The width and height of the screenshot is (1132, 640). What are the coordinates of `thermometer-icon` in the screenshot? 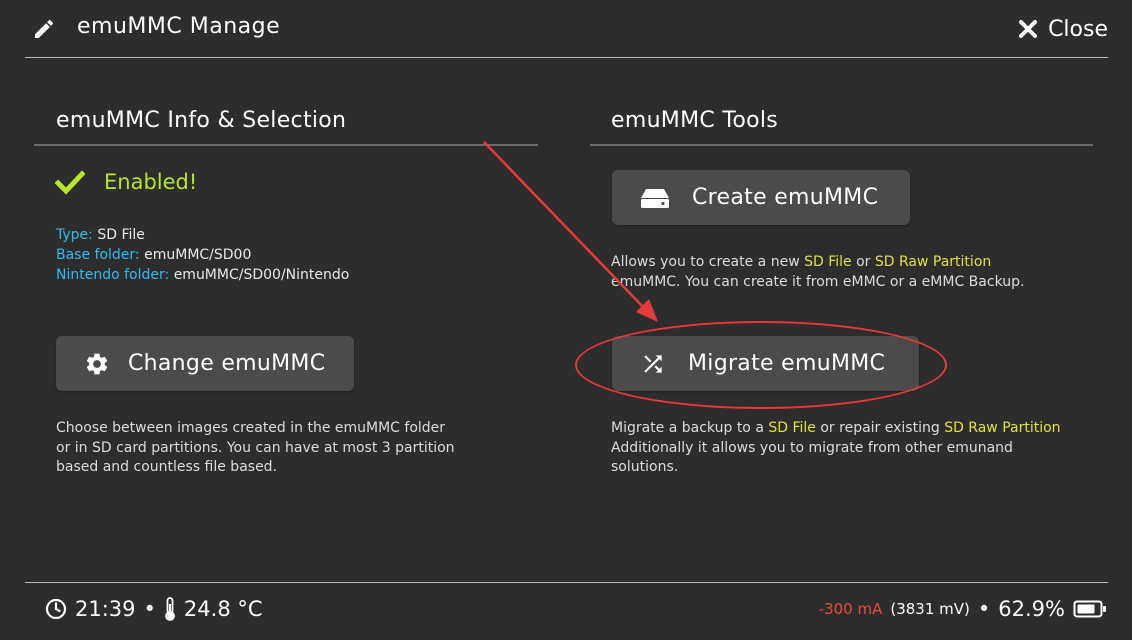 It's located at (170, 609).